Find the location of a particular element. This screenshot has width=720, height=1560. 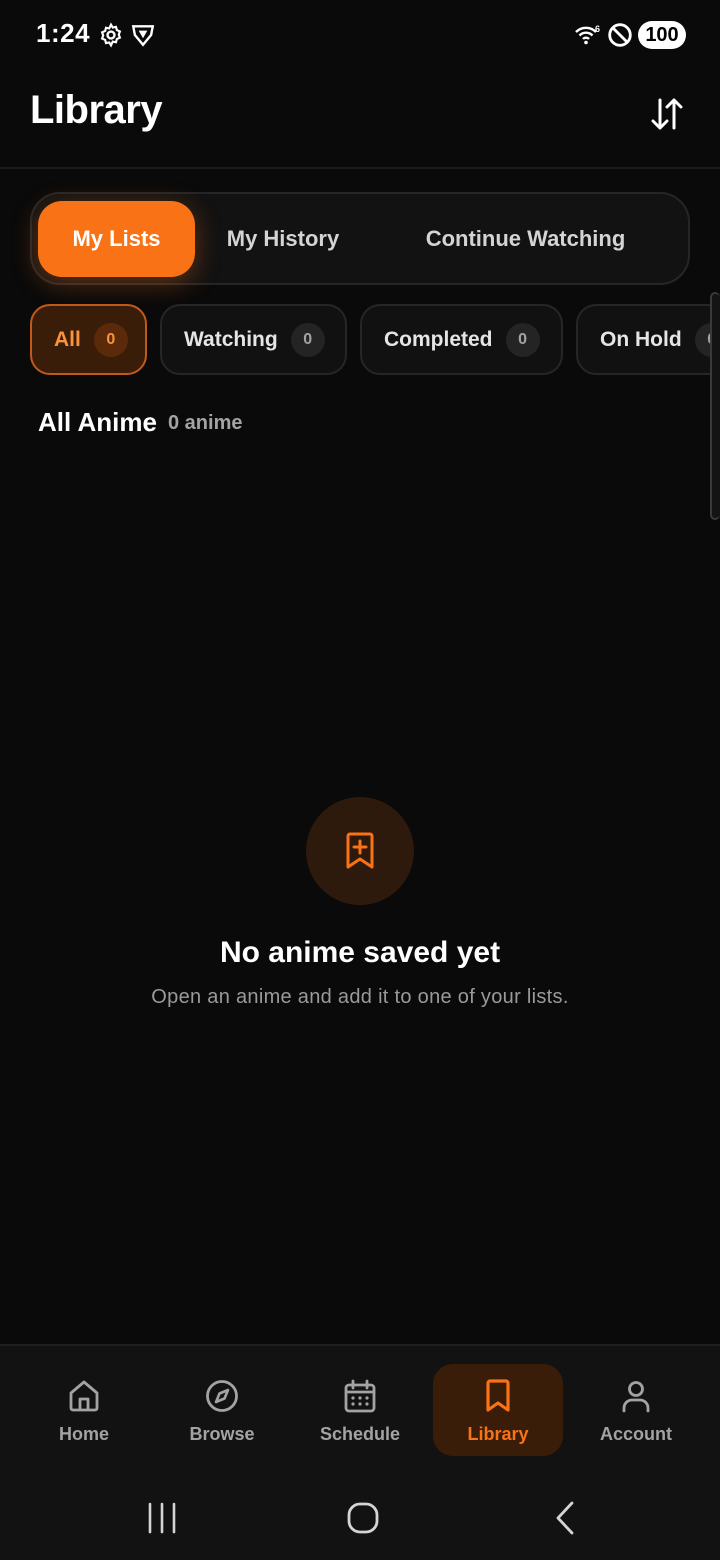

bookmark-icon is located at coordinates (498, 1395).